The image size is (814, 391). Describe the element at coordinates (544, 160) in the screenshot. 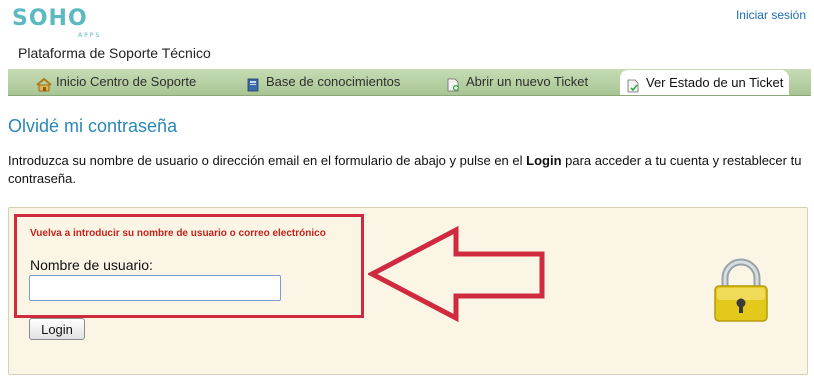

I see `intro-login-word: Login` at that location.